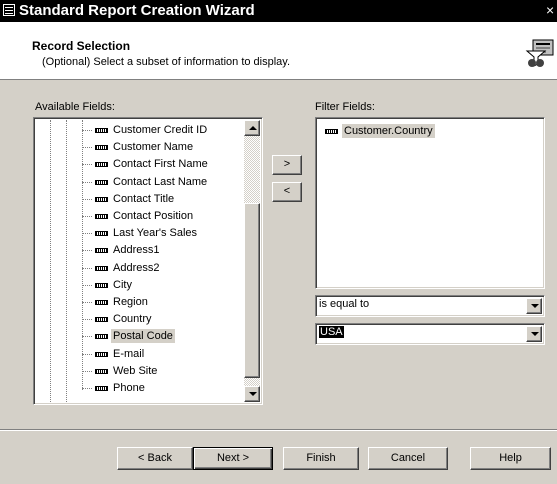 The image size is (557, 484). What do you see at coordinates (75, 107) in the screenshot?
I see `available-fields-label: Available Fields:` at bounding box center [75, 107].